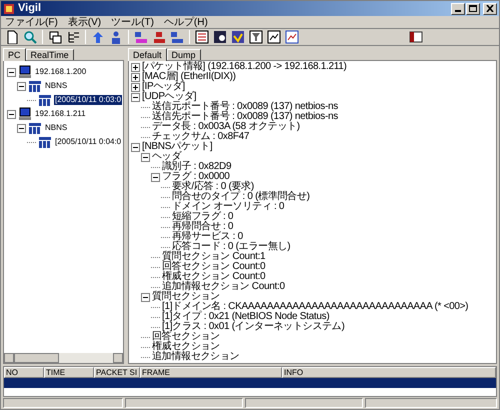 Image resolution: width=500 pixels, height=410 pixels. I want to click on filter-icon, so click(256, 37).